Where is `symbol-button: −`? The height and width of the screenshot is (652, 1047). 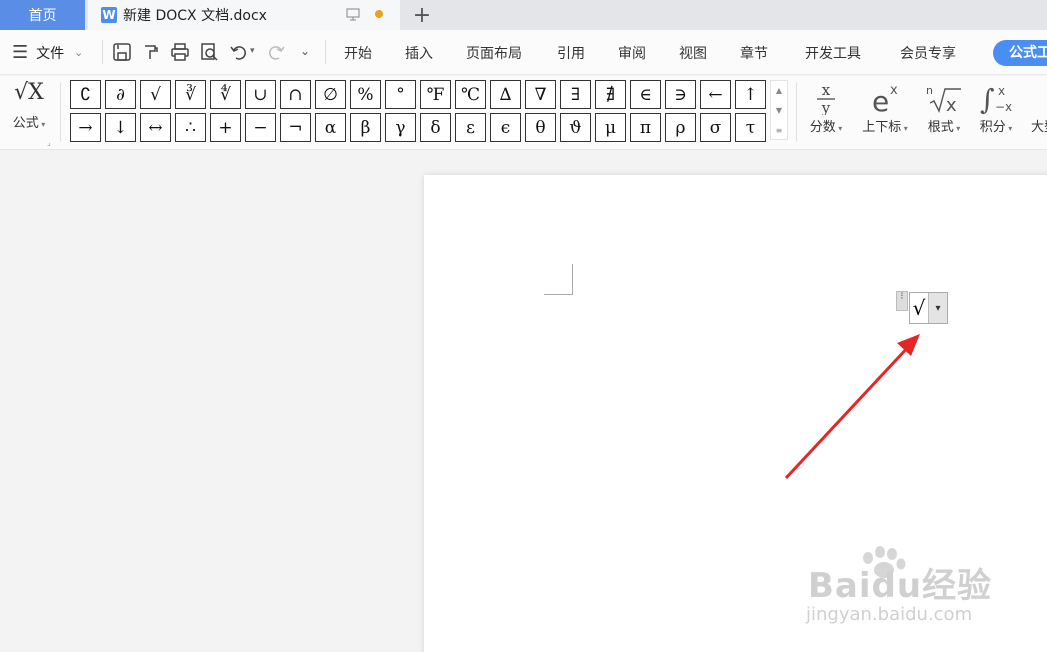 symbol-button: − is located at coordinates (260, 127).